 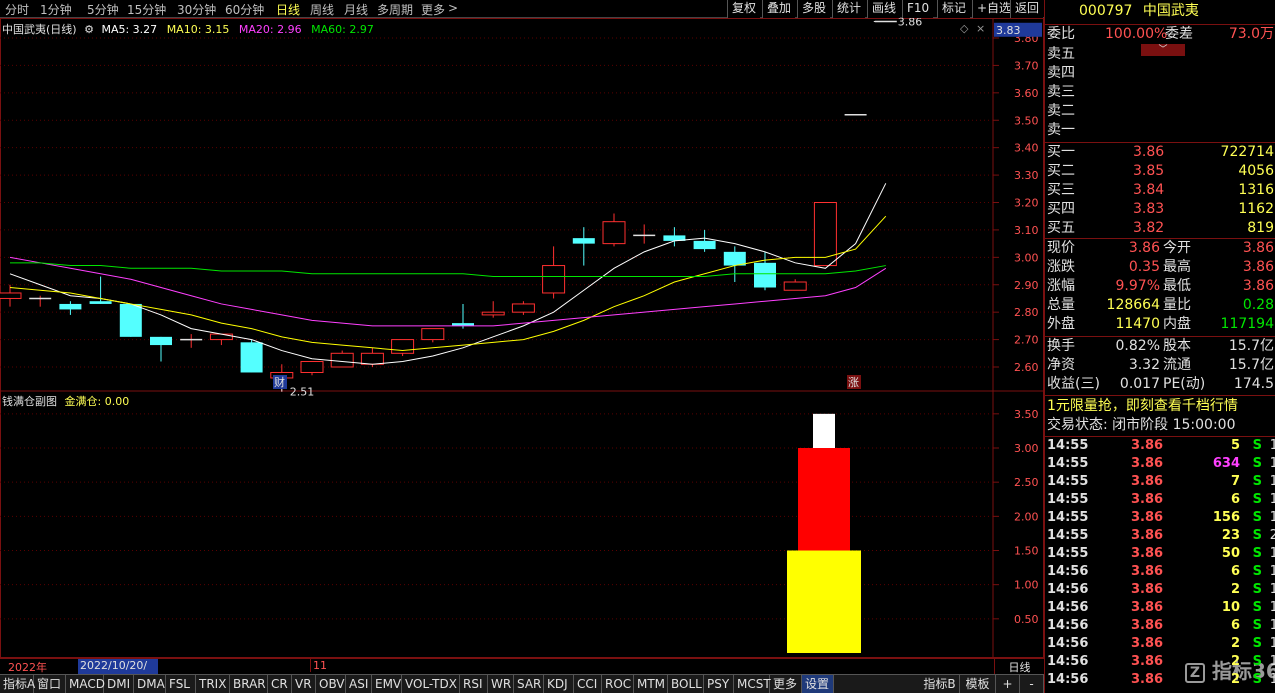 I want to click on indicator-tab-24: 更多, so click(x=786, y=684).